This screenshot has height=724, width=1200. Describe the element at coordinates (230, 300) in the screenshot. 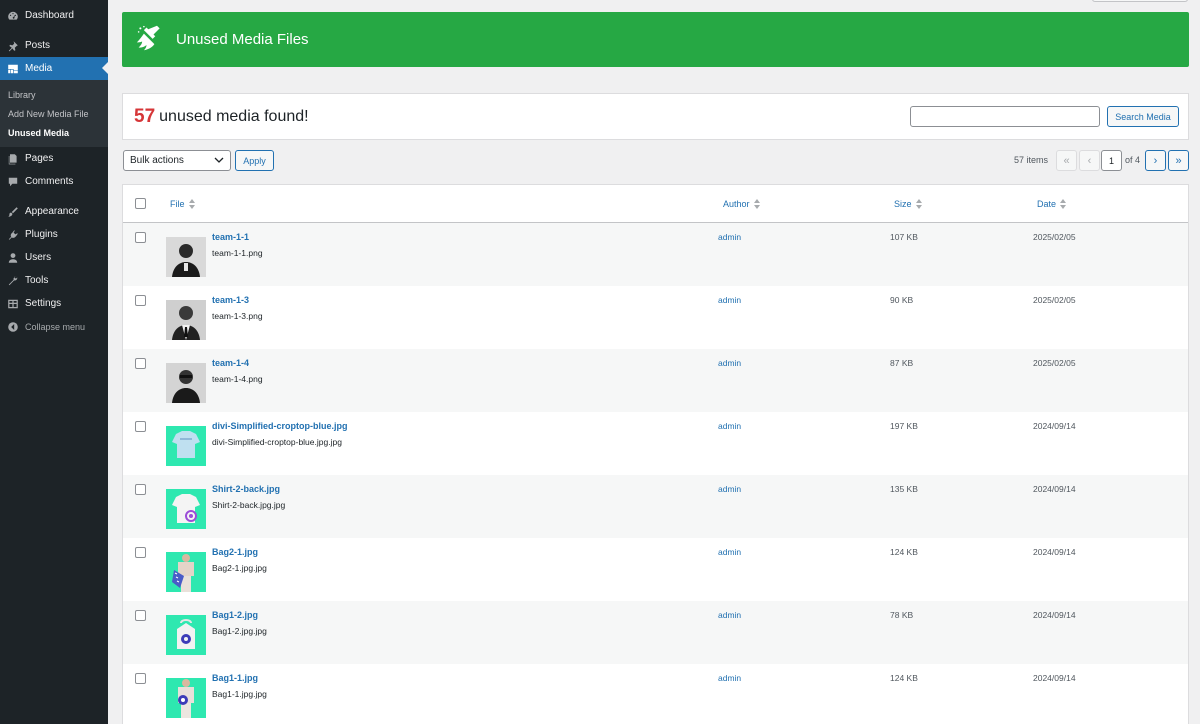

I see `file-title-link: team-1-3` at that location.